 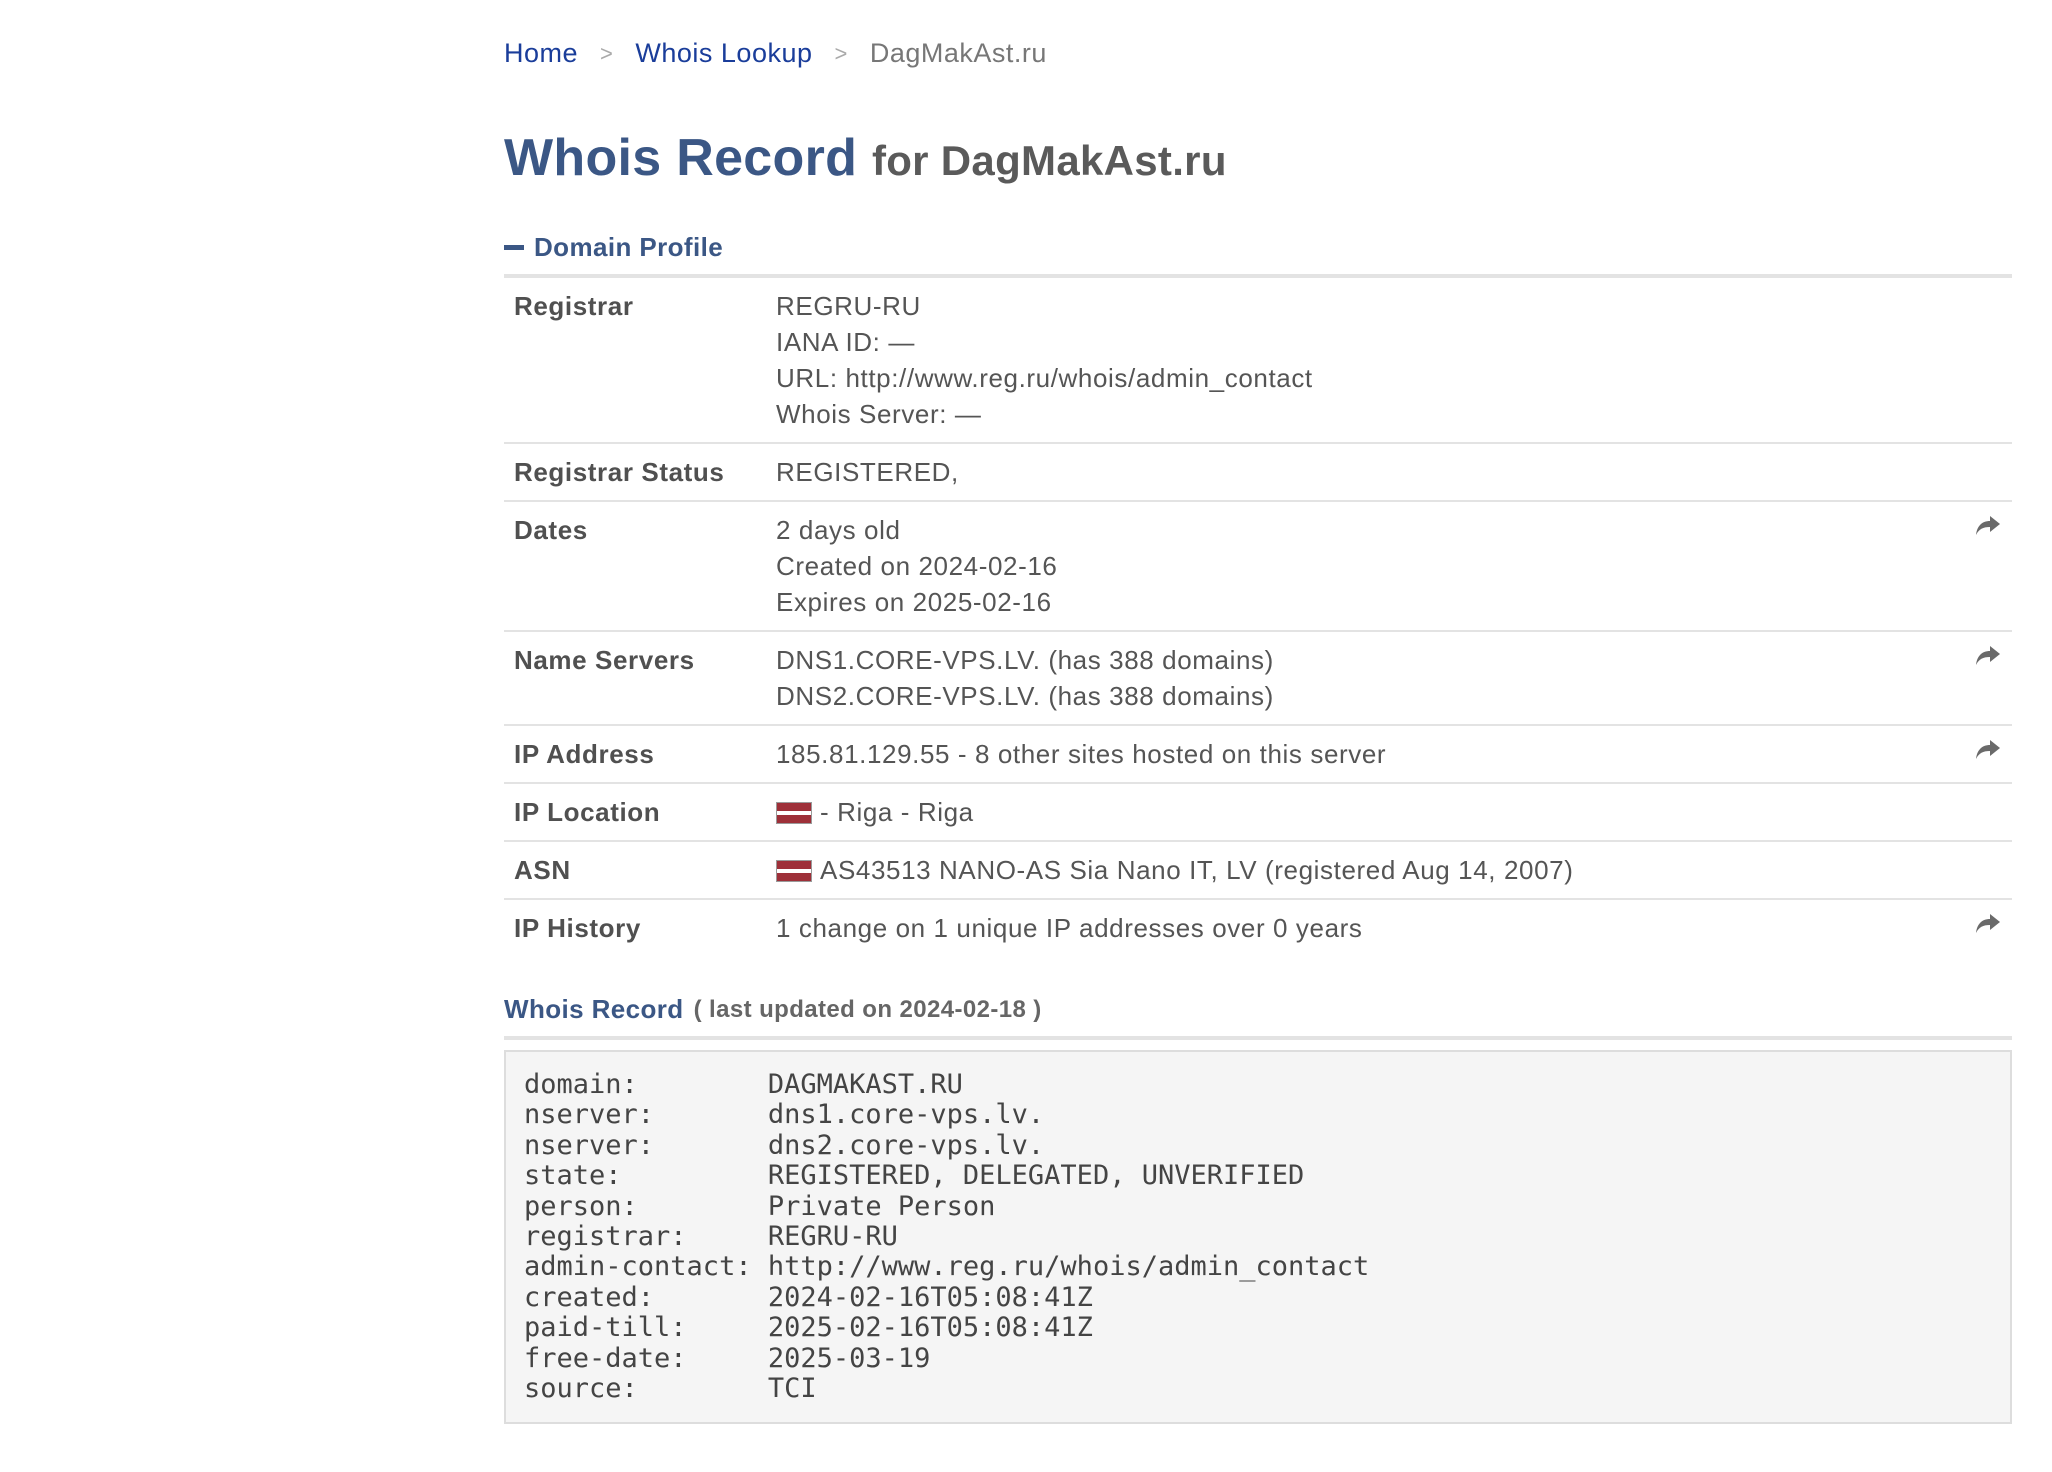 I want to click on breadcrumb-whois-lookup-link: Whois Lookup, so click(x=723, y=53).